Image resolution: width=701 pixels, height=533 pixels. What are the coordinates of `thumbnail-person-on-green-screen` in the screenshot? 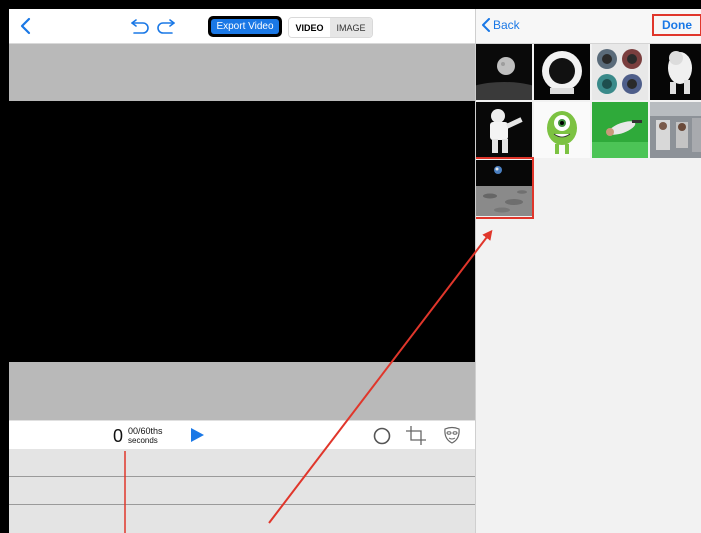 It's located at (620, 130).